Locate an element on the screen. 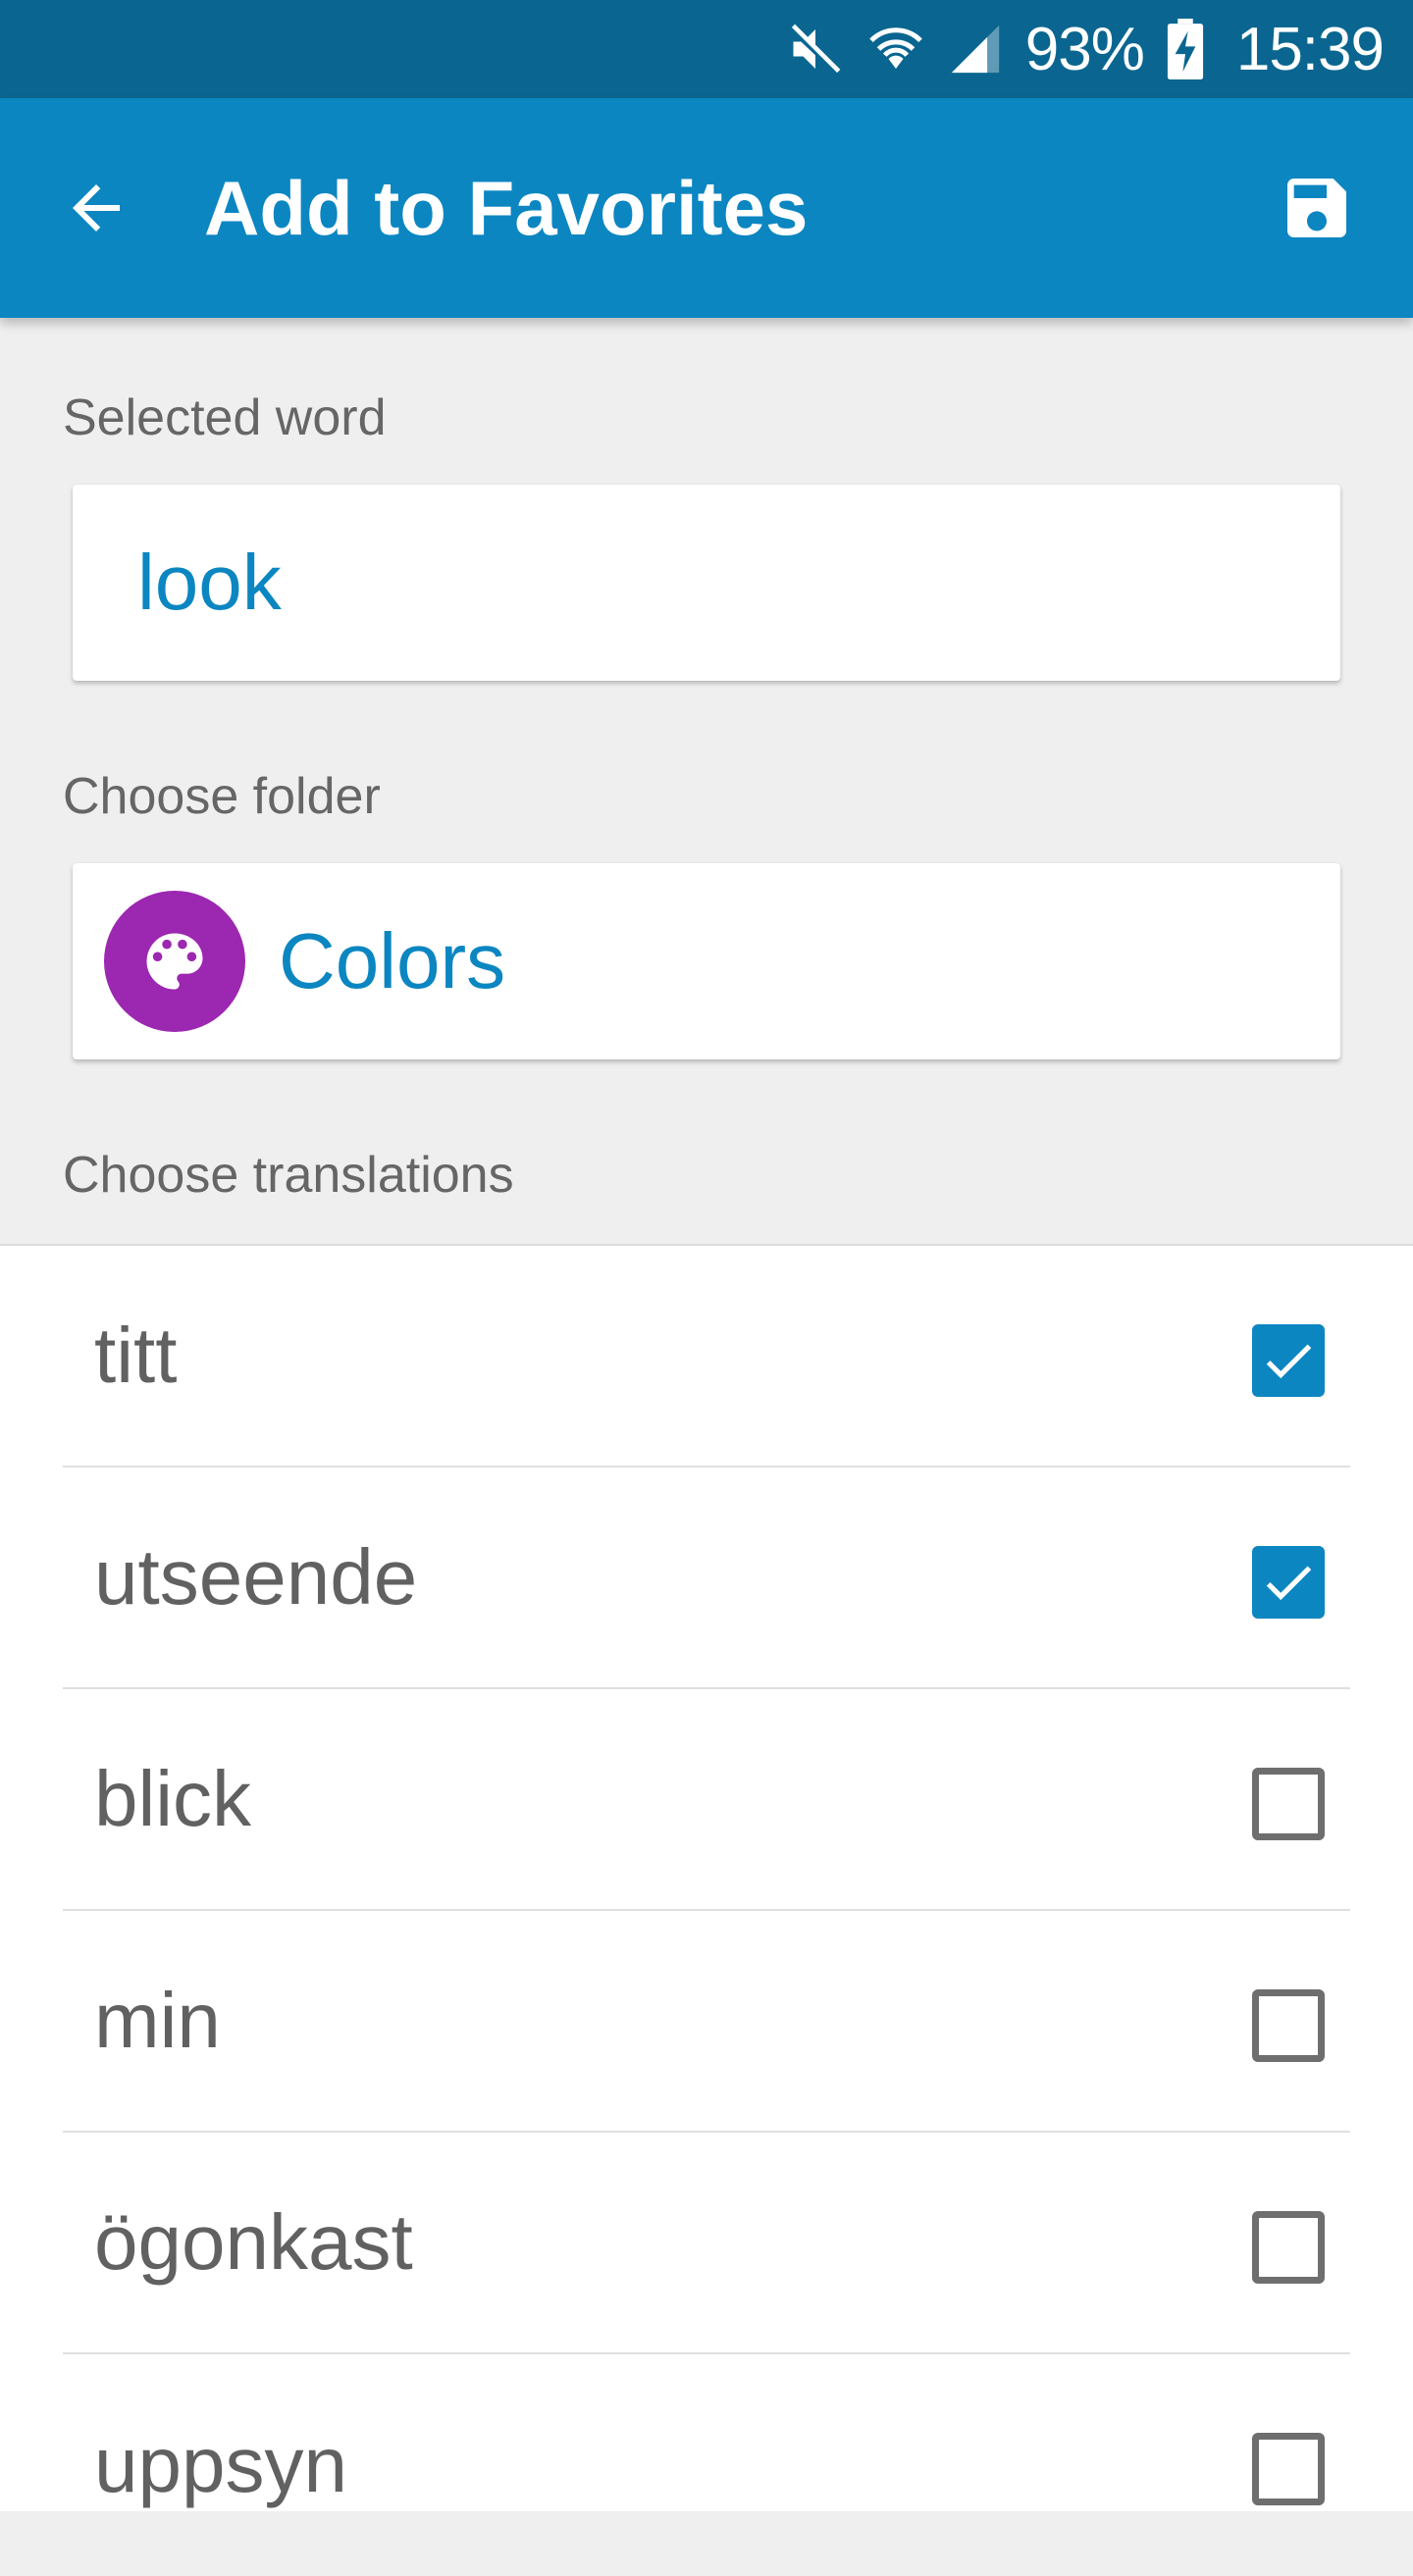 Image resolution: width=1413 pixels, height=2576 pixels. palette-icon is located at coordinates (174, 961).